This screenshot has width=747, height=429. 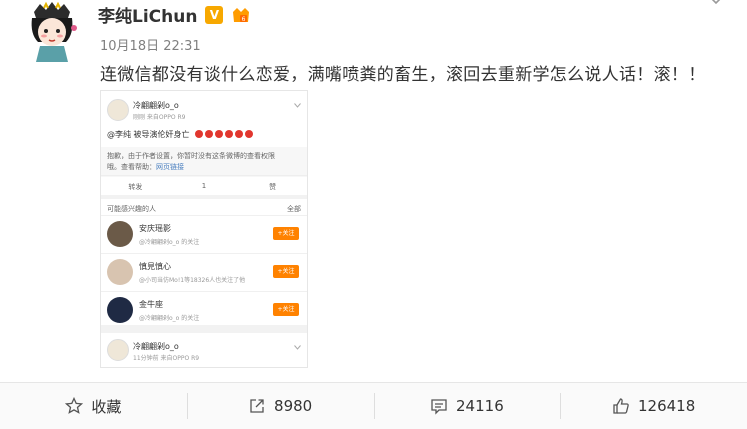 I want to click on like-count: 126418, so click(x=666, y=406).